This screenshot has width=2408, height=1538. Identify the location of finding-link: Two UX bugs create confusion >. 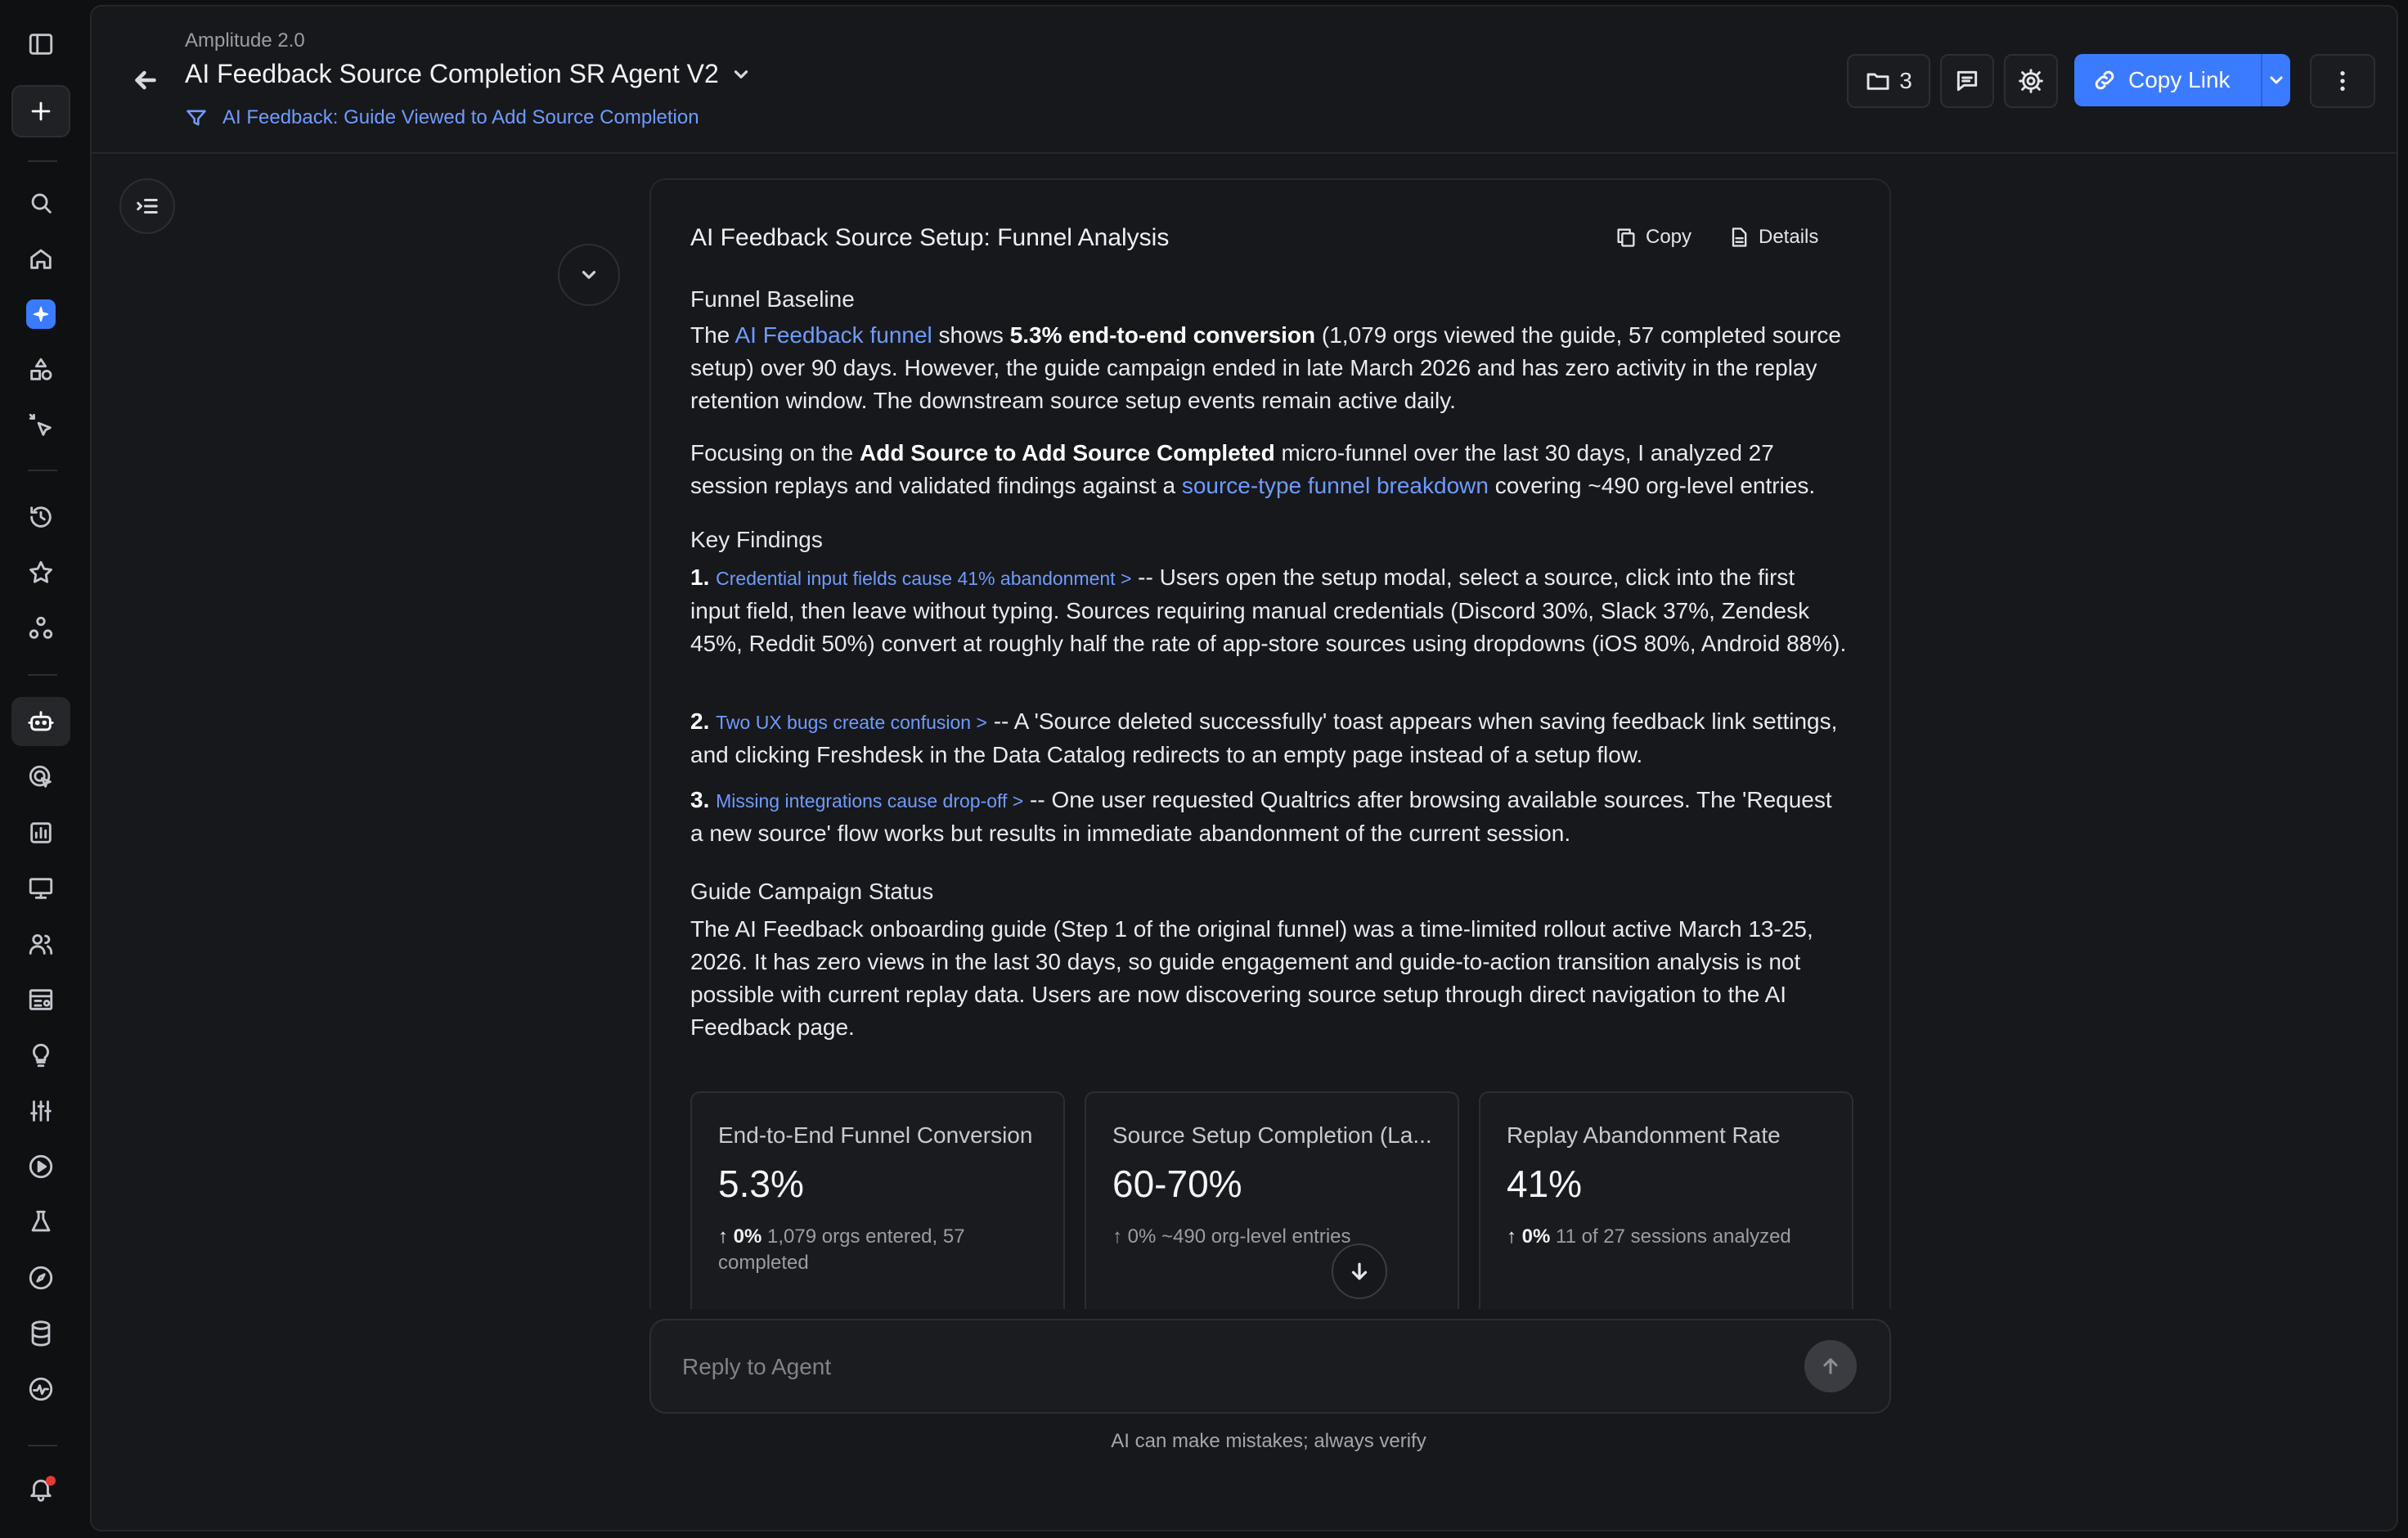
(851, 723).